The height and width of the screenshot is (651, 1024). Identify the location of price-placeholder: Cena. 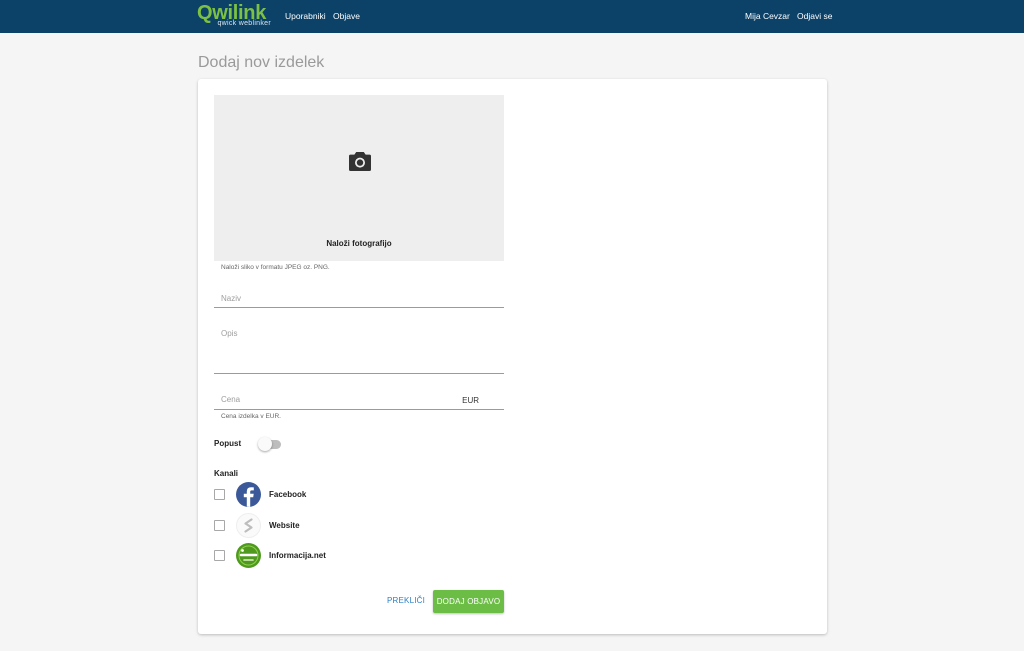
(231, 399).